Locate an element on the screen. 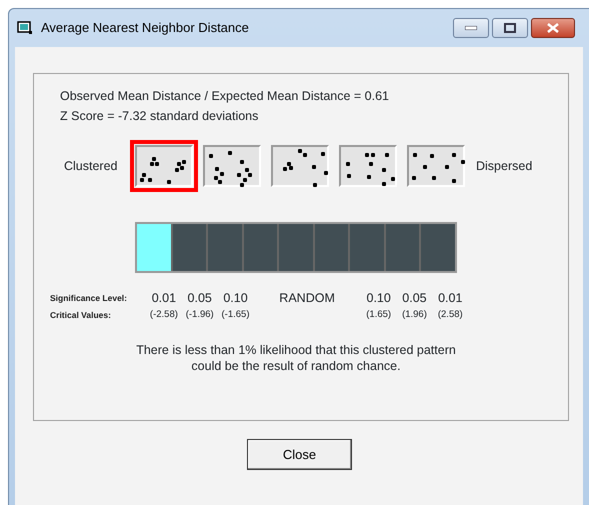 This screenshot has height=505, width=589. close-icon is located at coordinates (553, 28).